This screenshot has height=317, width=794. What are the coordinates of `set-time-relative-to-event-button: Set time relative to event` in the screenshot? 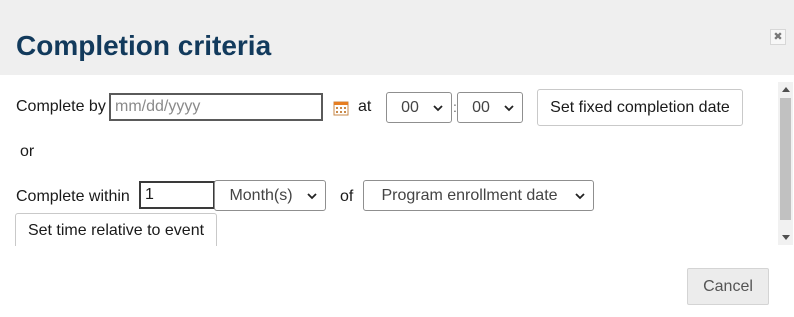 It's located at (116, 229).